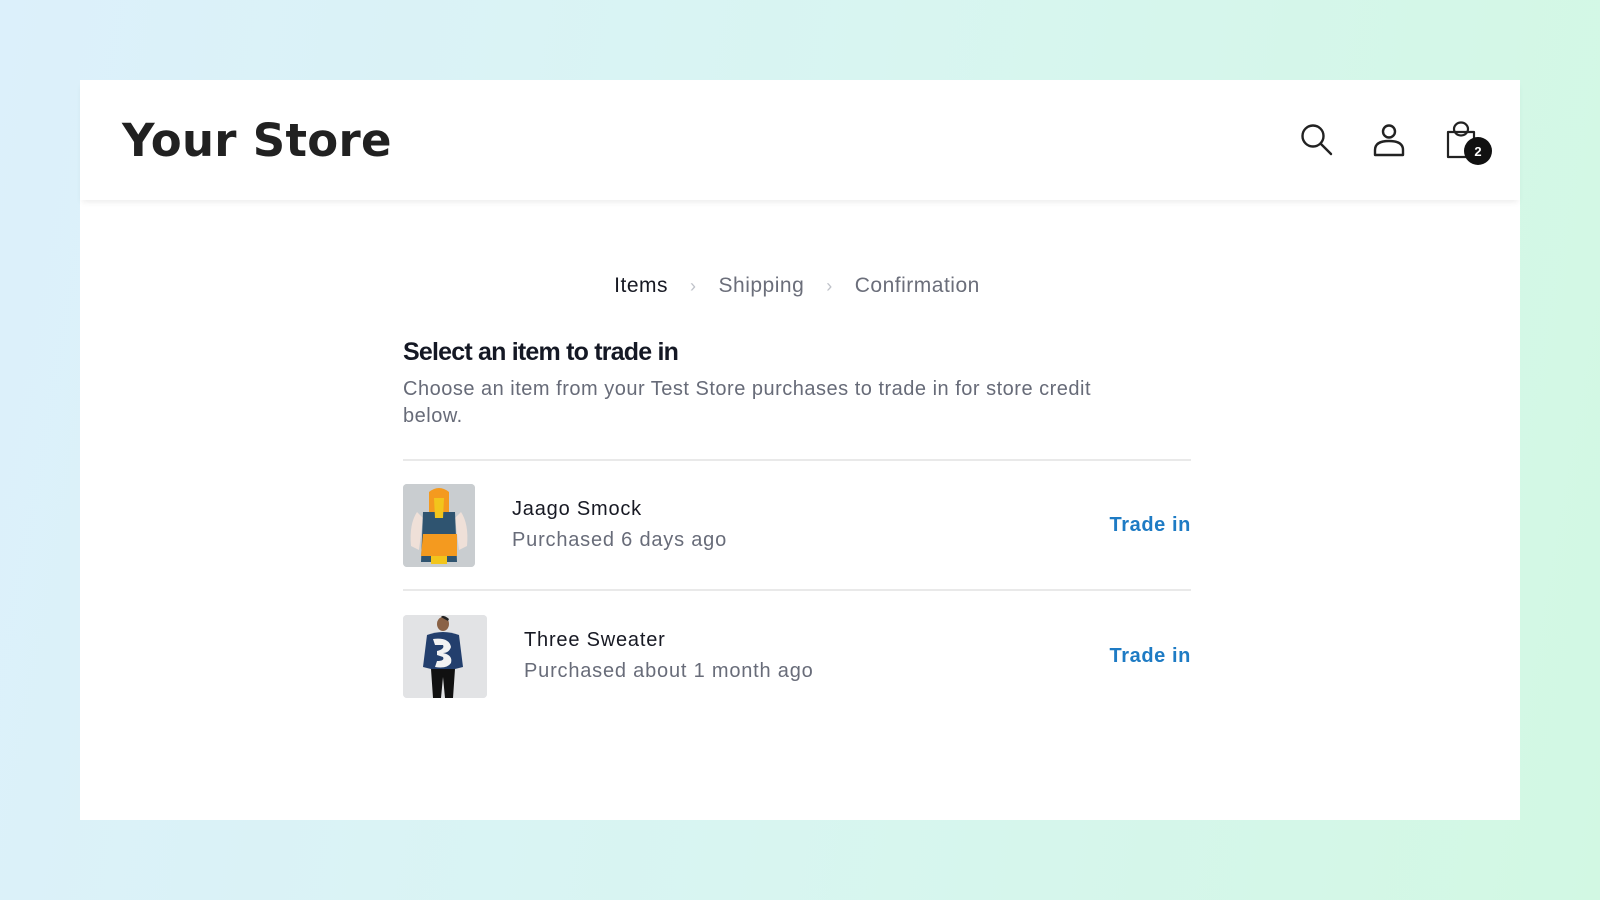 The width and height of the screenshot is (1600, 900). What do you see at coordinates (800, 140) in the screenshot?
I see `site-header: Your Store 2` at bounding box center [800, 140].